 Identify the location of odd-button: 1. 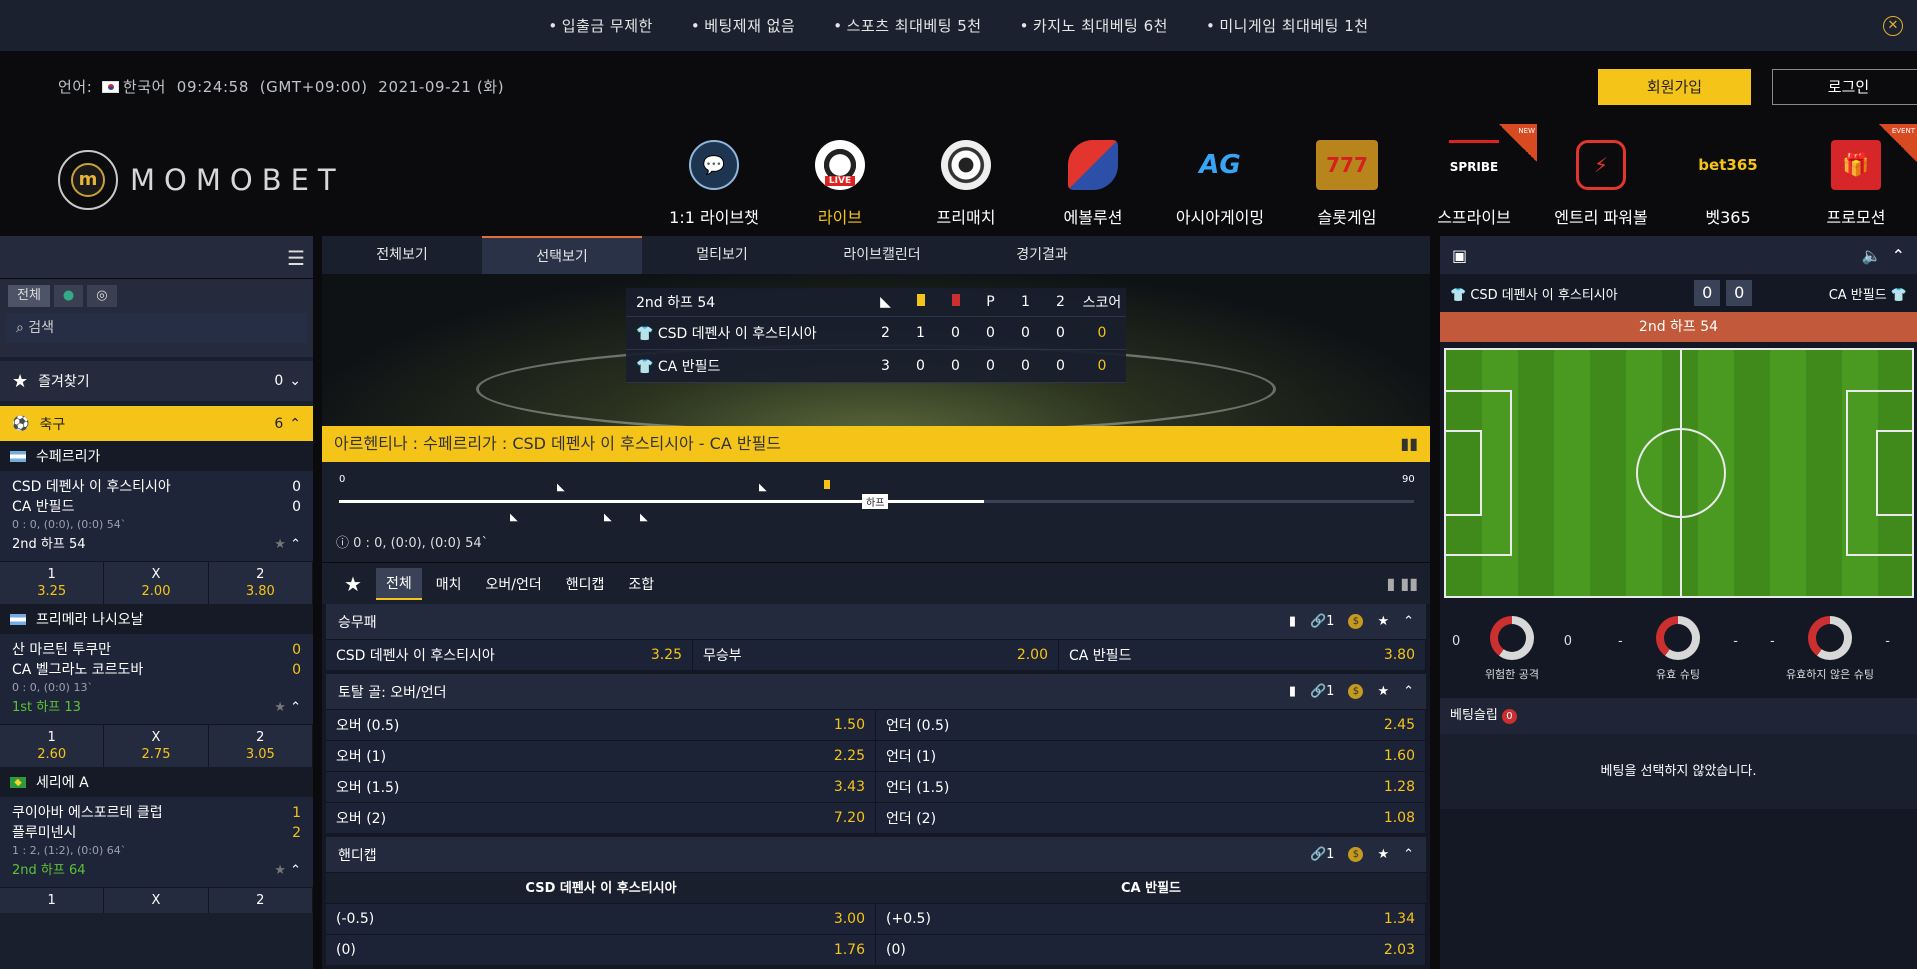
(52, 900).